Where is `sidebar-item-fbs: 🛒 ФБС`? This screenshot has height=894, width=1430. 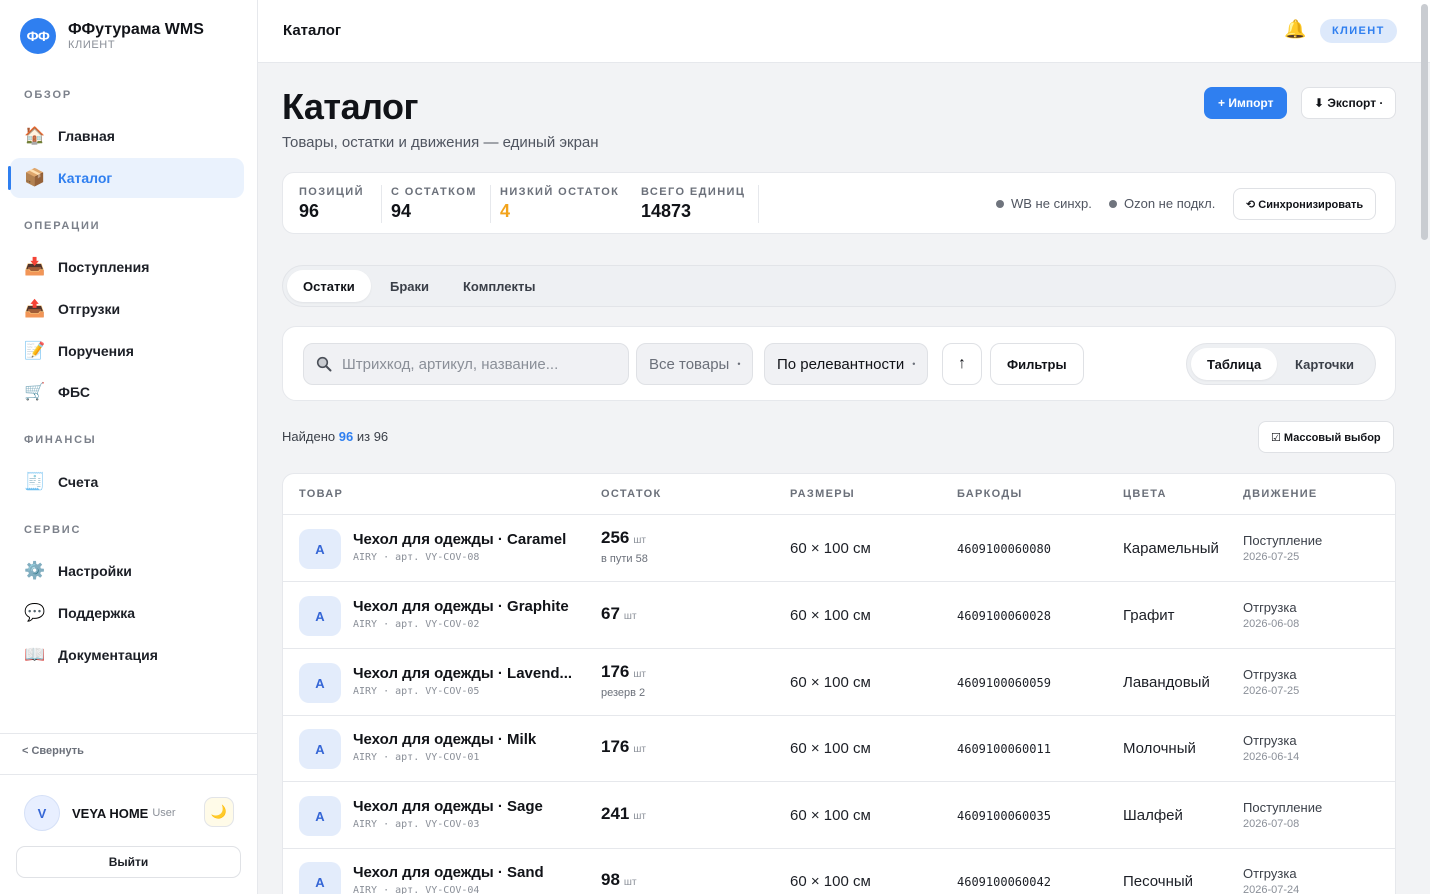
sidebar-item-fbs: 🛒 ФБС is located at coordinates (127, 392).